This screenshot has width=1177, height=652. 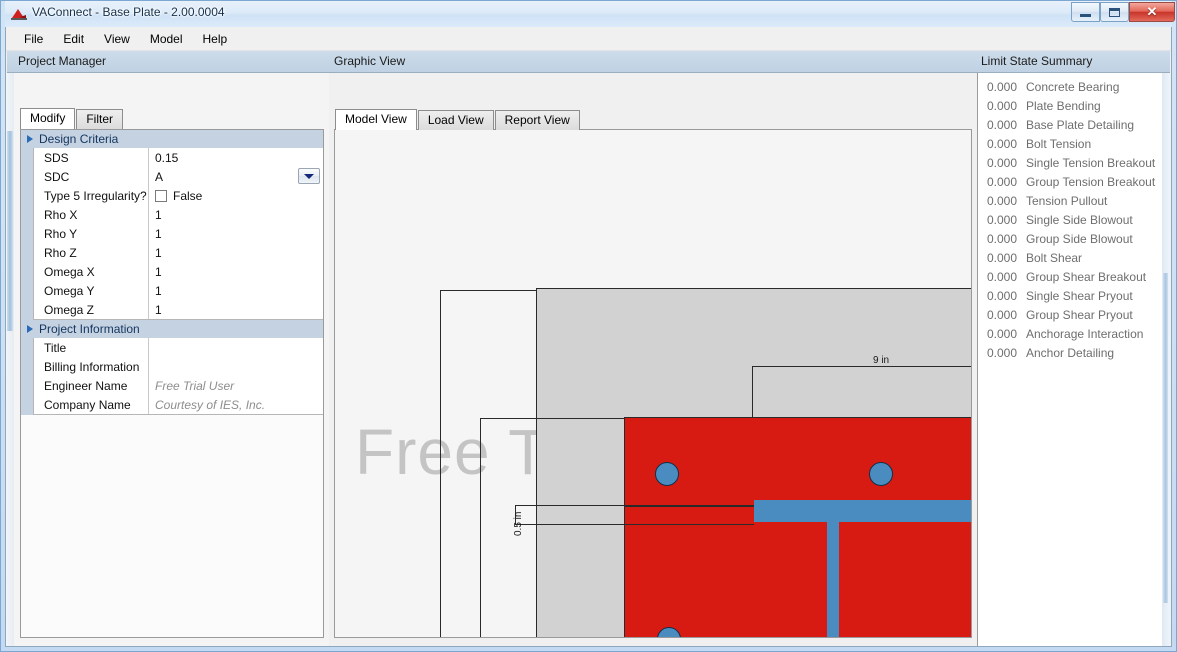 I want to click on menu-edit: Edit, so click(x=73, y=39).